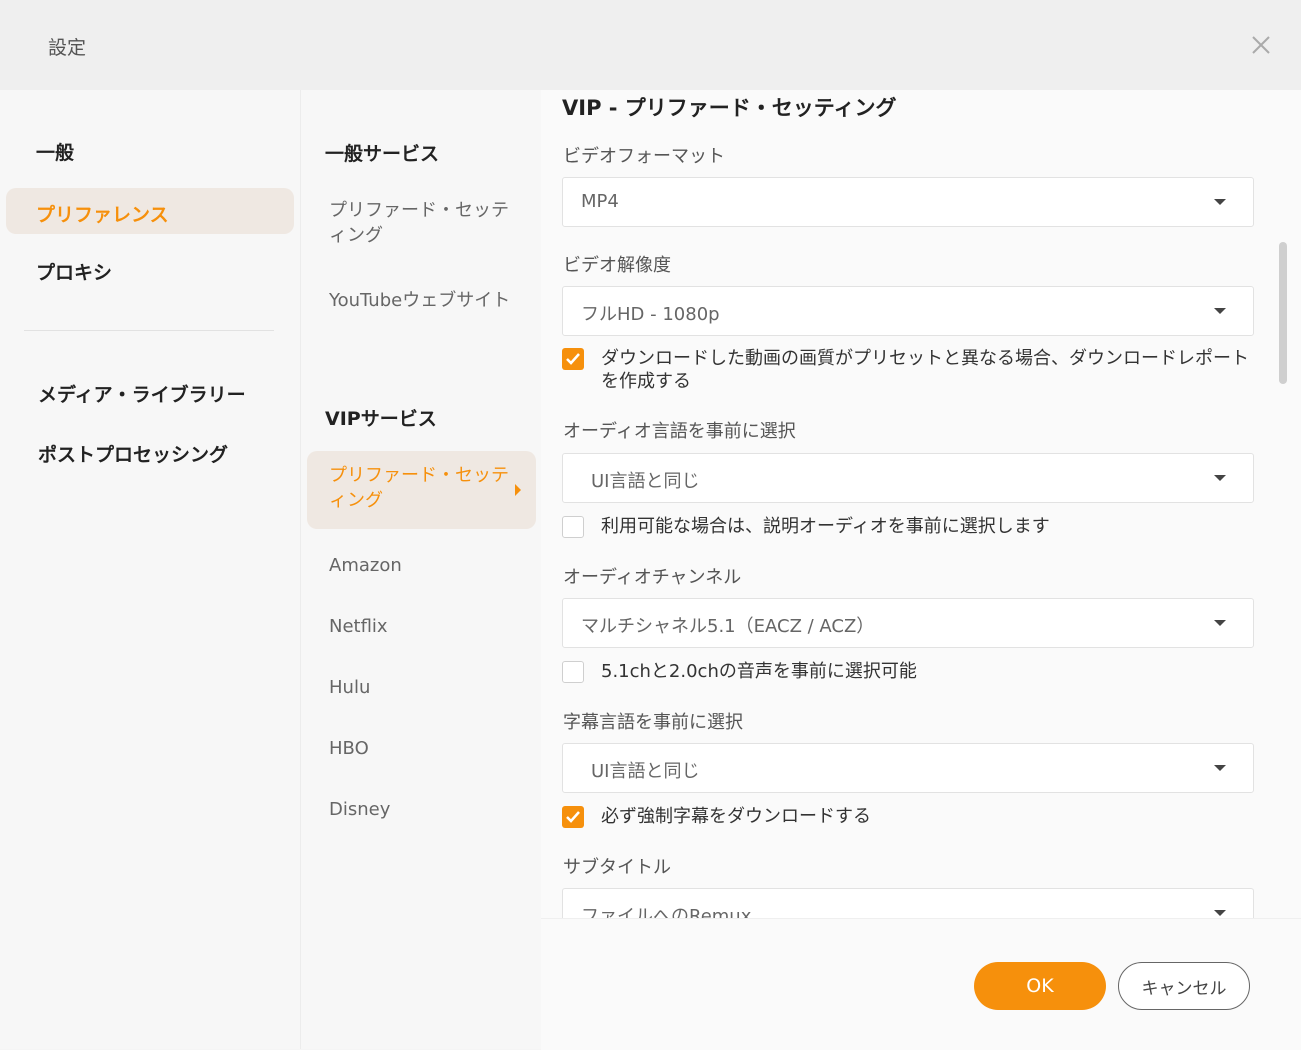  I want to click on video-format-label: ビデオフォーマット, so click(644, 156).